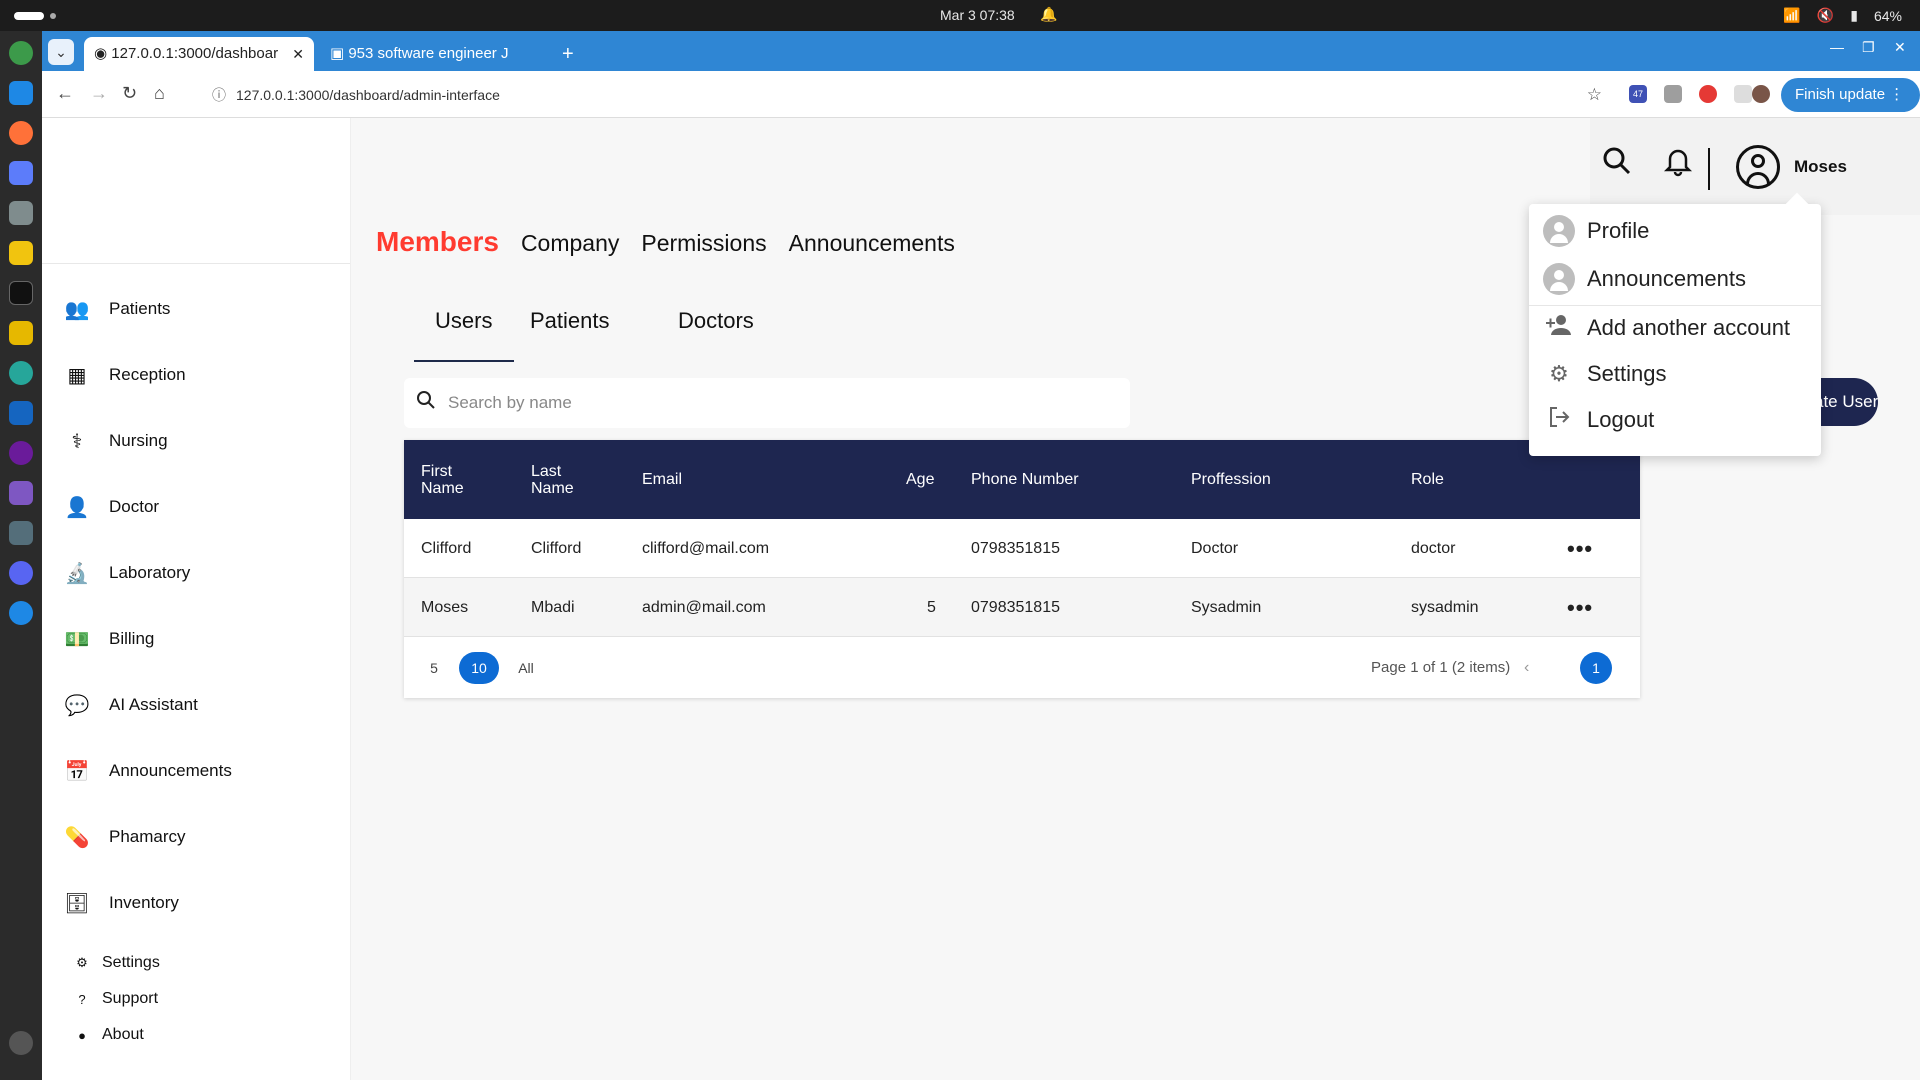  I want to click on sidebar-settings: ⚙ Settings, so click(117, 963).